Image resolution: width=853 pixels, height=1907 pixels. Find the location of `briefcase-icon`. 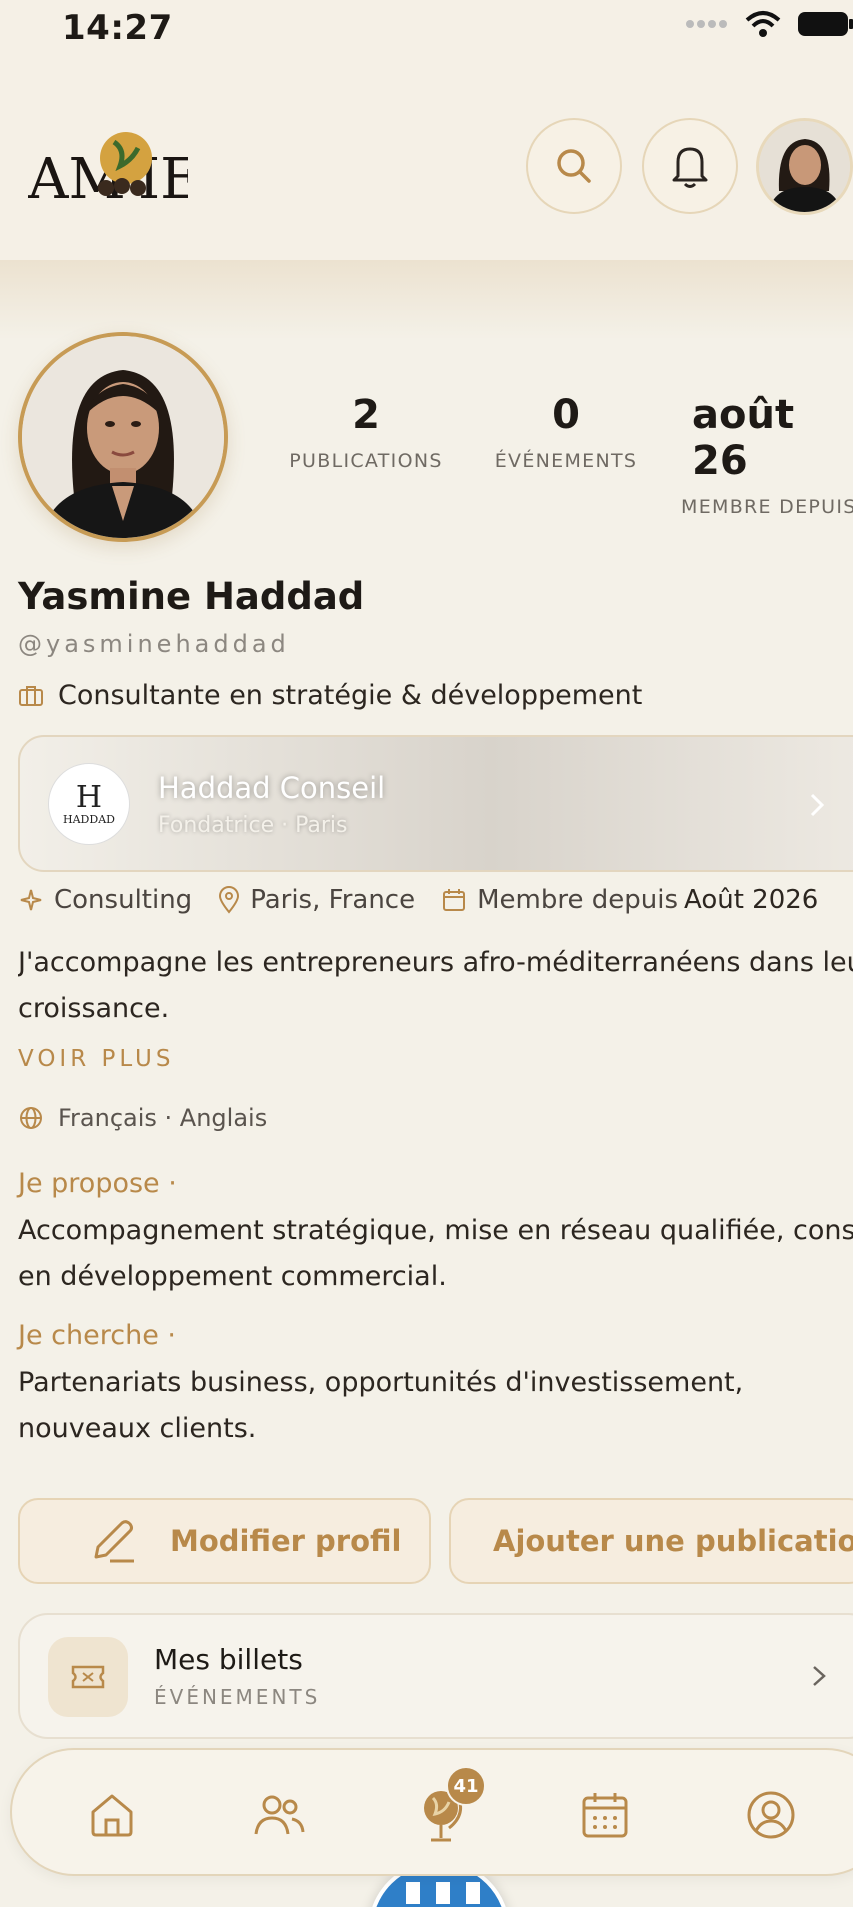

briefcase-icon is located at coordinates (31, 695).